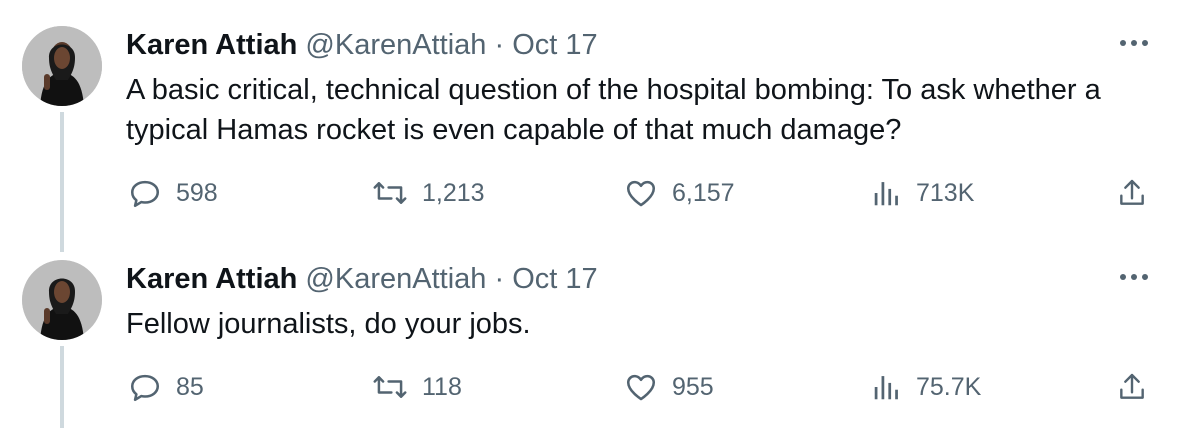  What do you see at coordinates (173, 193) in the screenshot?
I see `reply-button: 598` at bounding box center [173, 193].